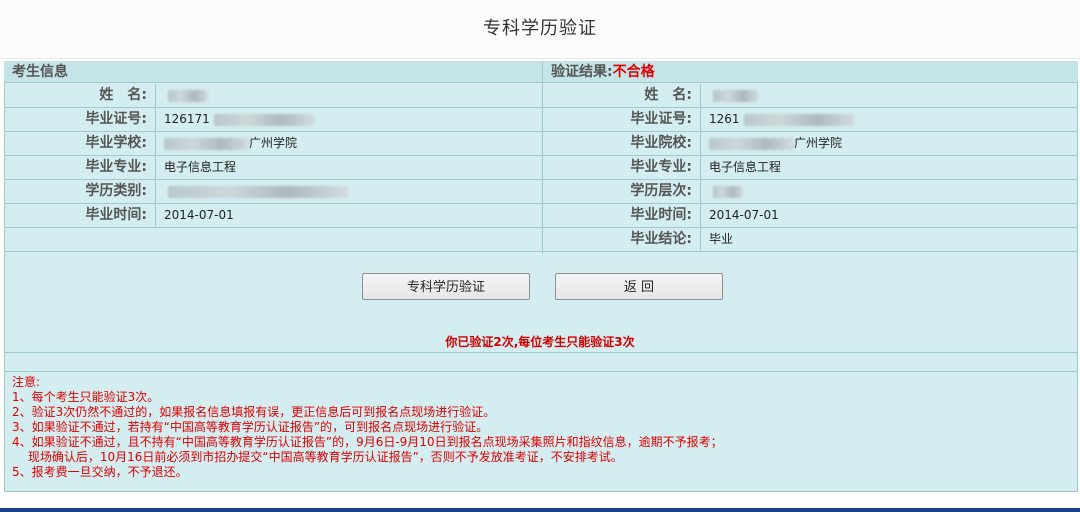 This screenshot has height=512, width=1080. Describe the element at coordinates (810, 192) in the screenshot. I see `info-row: 学历层次:` at that location.